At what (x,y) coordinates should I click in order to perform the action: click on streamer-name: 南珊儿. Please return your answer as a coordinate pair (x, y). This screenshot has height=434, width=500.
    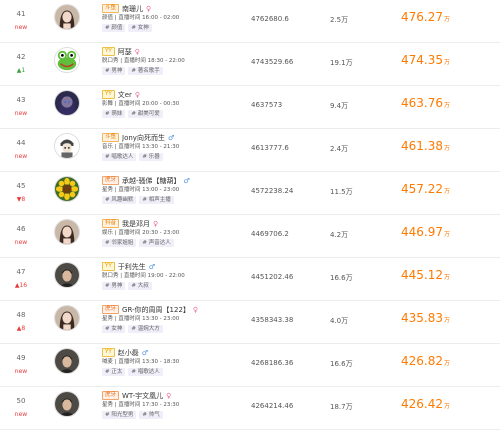
    Looking at the image, I should click on (132, 9).